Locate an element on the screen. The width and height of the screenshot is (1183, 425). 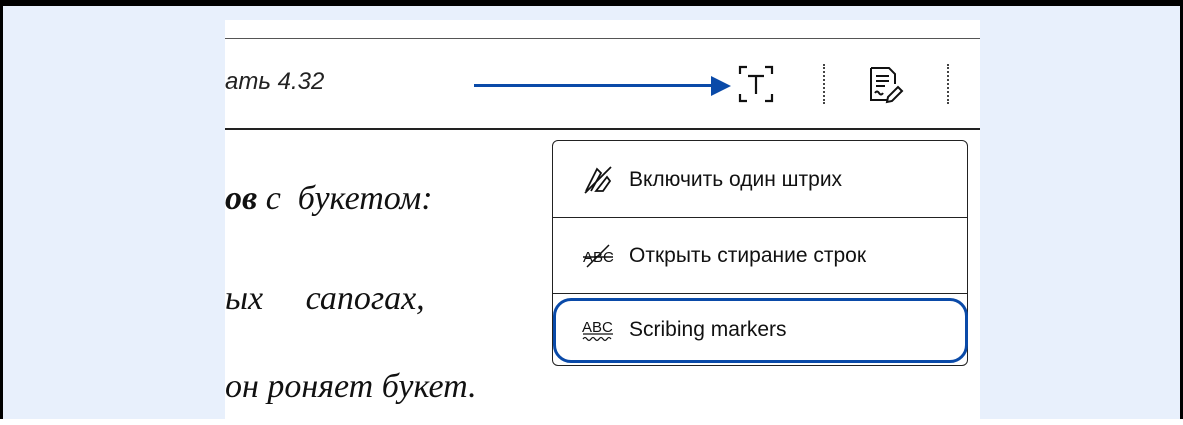
menu-item-single-stroke: Включить один штрих is located at coordinates (760, 180).